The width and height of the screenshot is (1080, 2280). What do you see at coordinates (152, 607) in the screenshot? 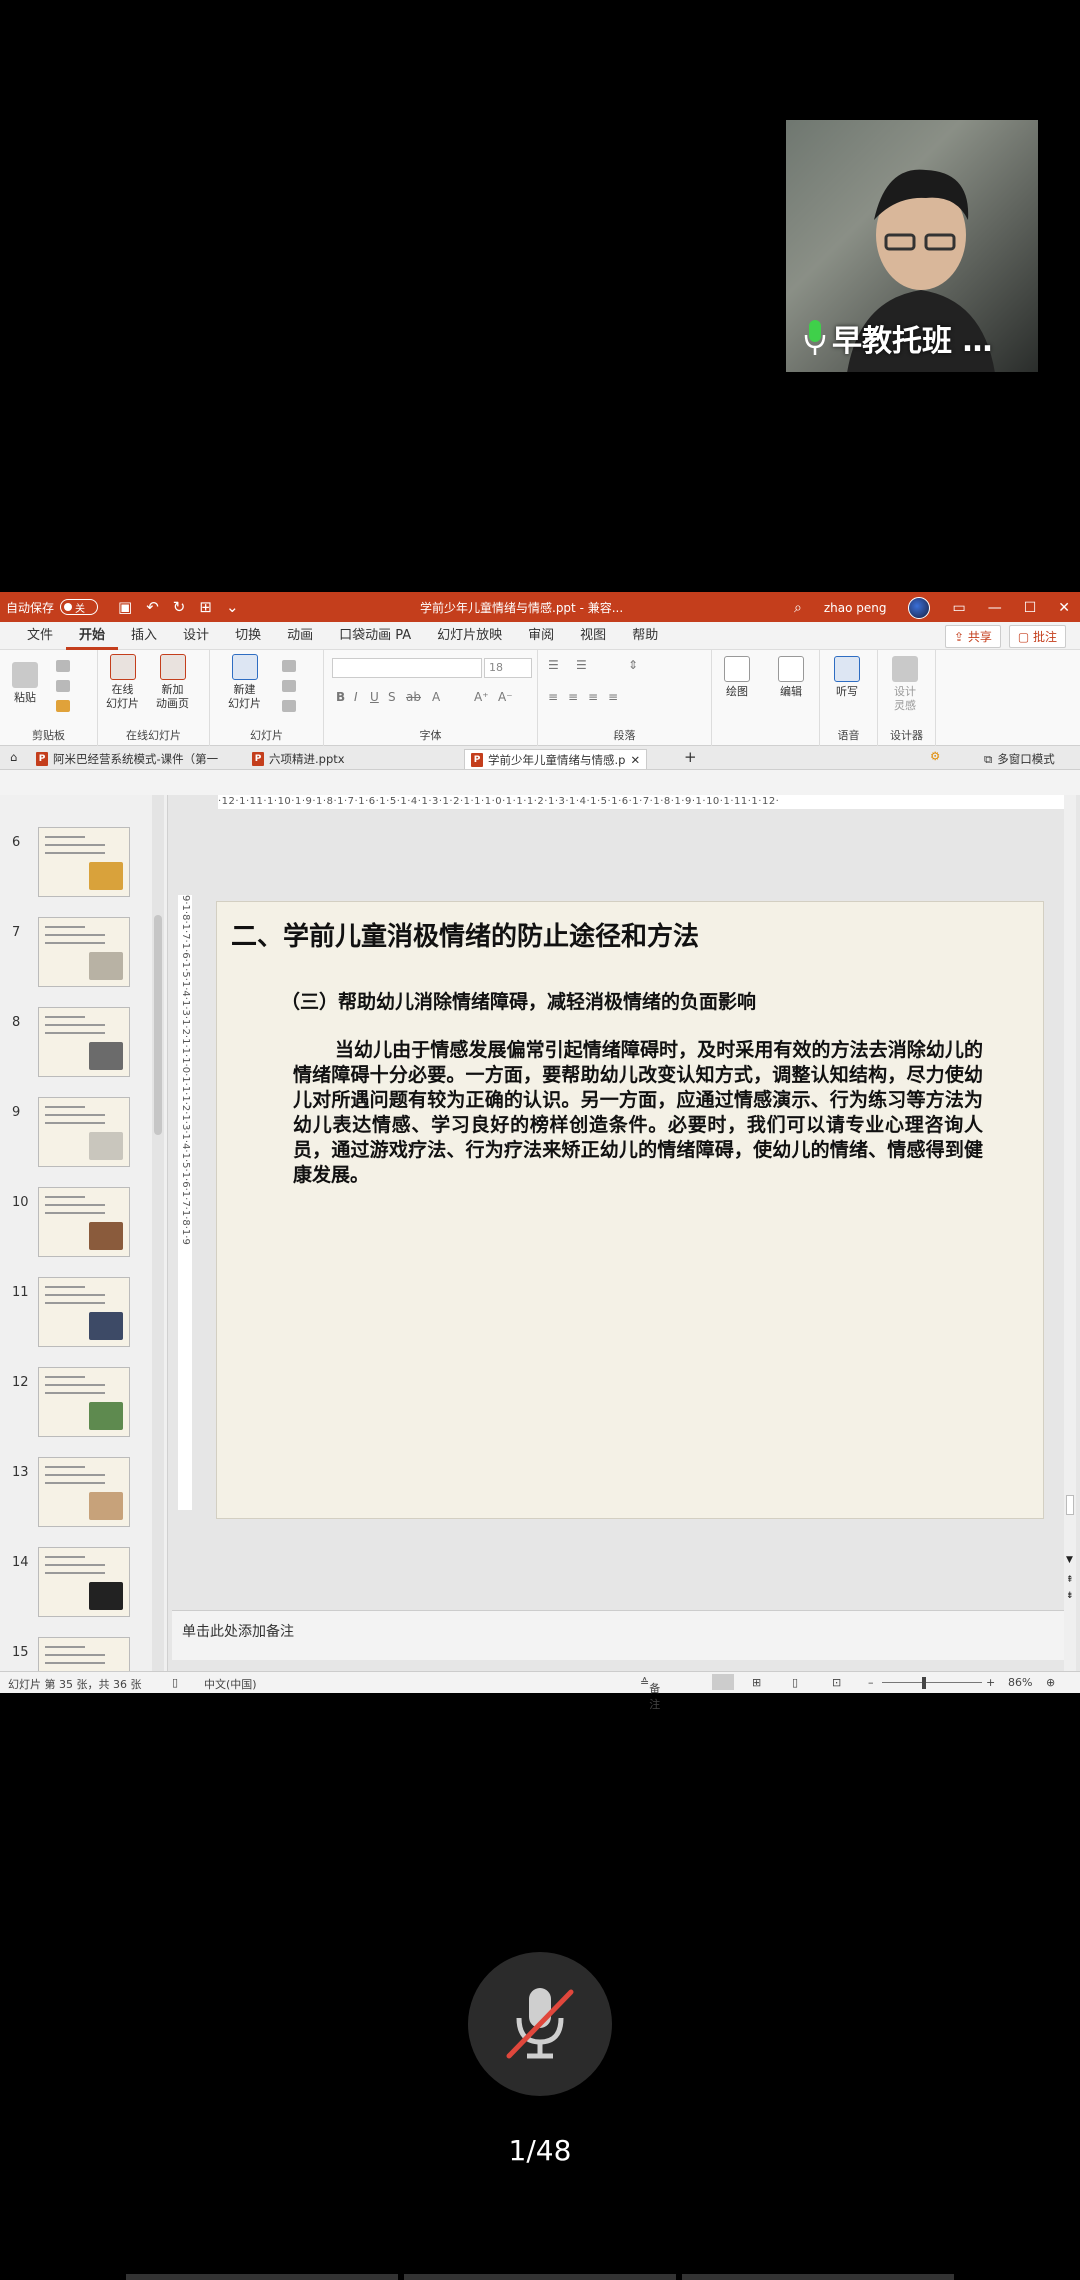
I see `undo-icon: ↶` at bounding box center [152, 607].